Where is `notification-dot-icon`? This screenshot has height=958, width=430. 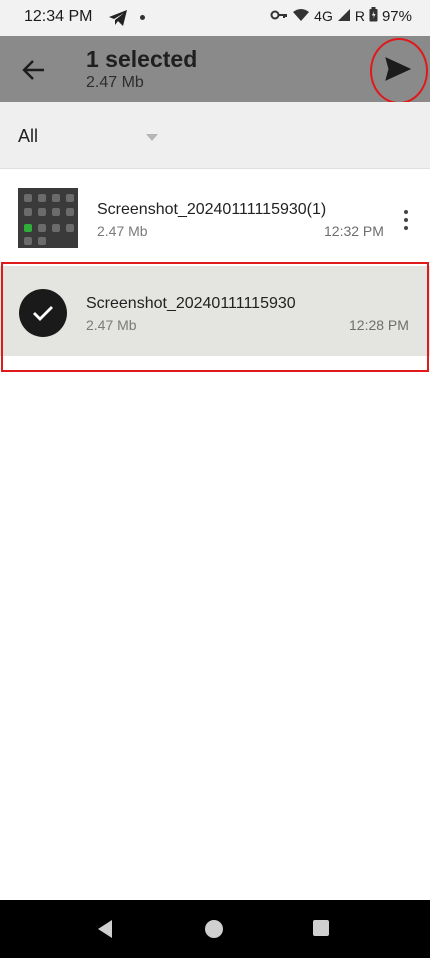 notification-dot-icon is located at coordinates (142, 17).